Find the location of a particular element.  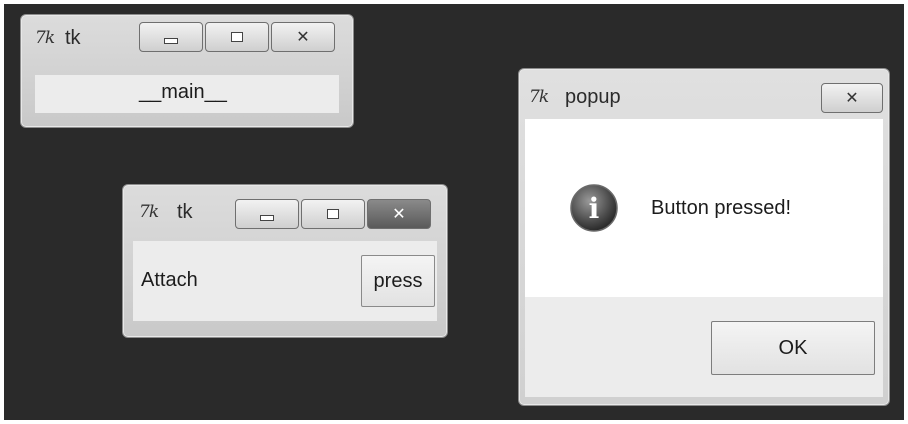

attach-window-title: tk is located at coordinates (185, 212).